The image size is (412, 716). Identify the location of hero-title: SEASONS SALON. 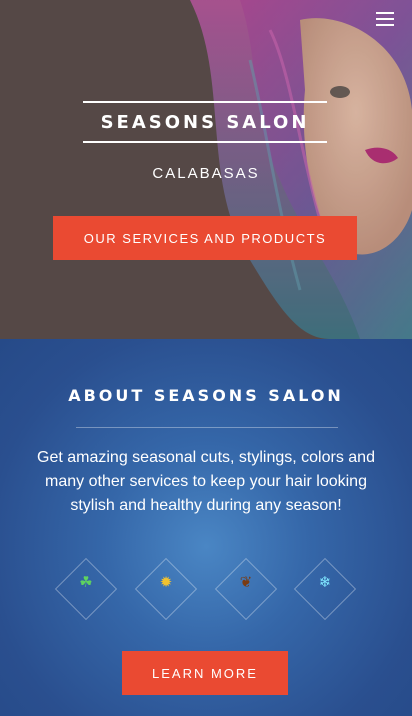
(205, 122).